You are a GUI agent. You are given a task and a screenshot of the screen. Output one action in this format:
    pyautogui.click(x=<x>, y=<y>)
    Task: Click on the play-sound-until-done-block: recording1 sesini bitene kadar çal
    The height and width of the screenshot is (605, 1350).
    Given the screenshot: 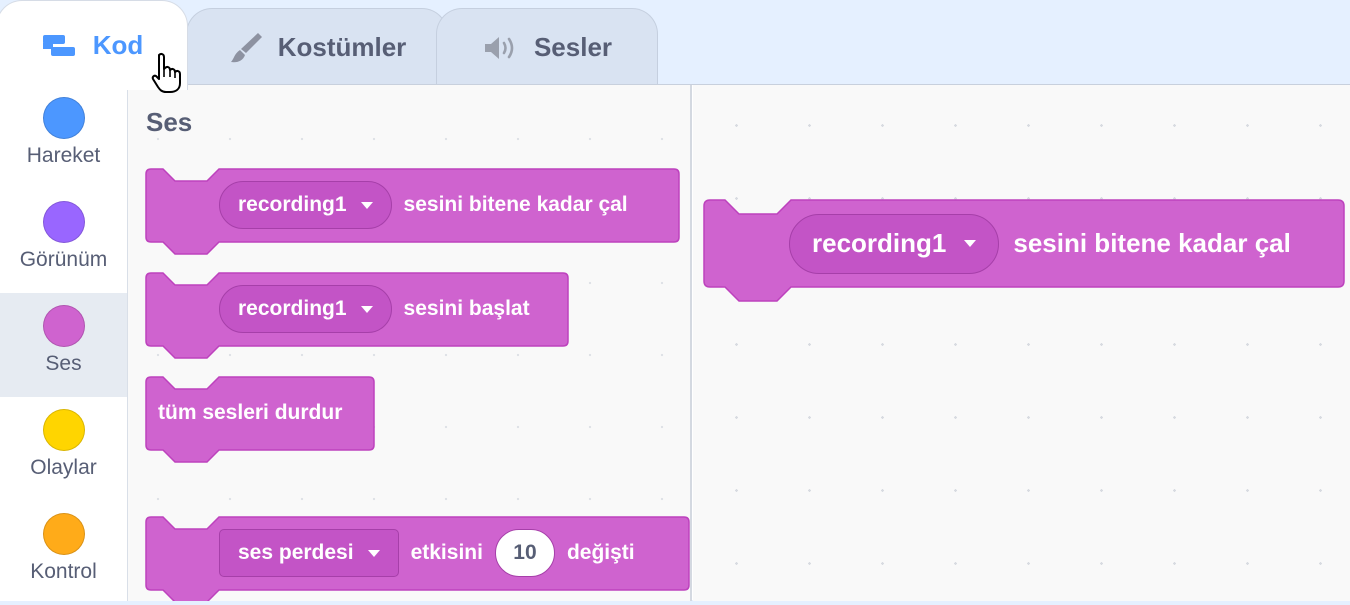 What is the action you would take?
    pyautogui.click(x=412, y=211)
    